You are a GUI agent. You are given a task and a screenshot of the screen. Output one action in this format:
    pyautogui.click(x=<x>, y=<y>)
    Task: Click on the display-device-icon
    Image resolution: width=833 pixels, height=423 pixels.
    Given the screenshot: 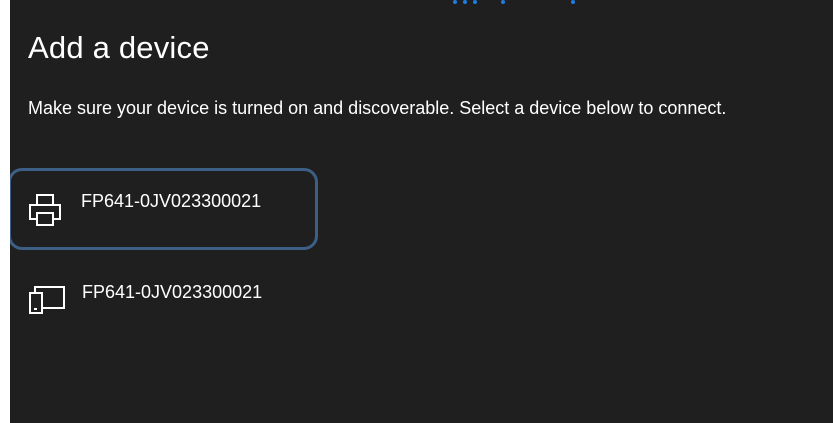 What is the action you would take?
    pyautogui.click(x=46, y=299)
    